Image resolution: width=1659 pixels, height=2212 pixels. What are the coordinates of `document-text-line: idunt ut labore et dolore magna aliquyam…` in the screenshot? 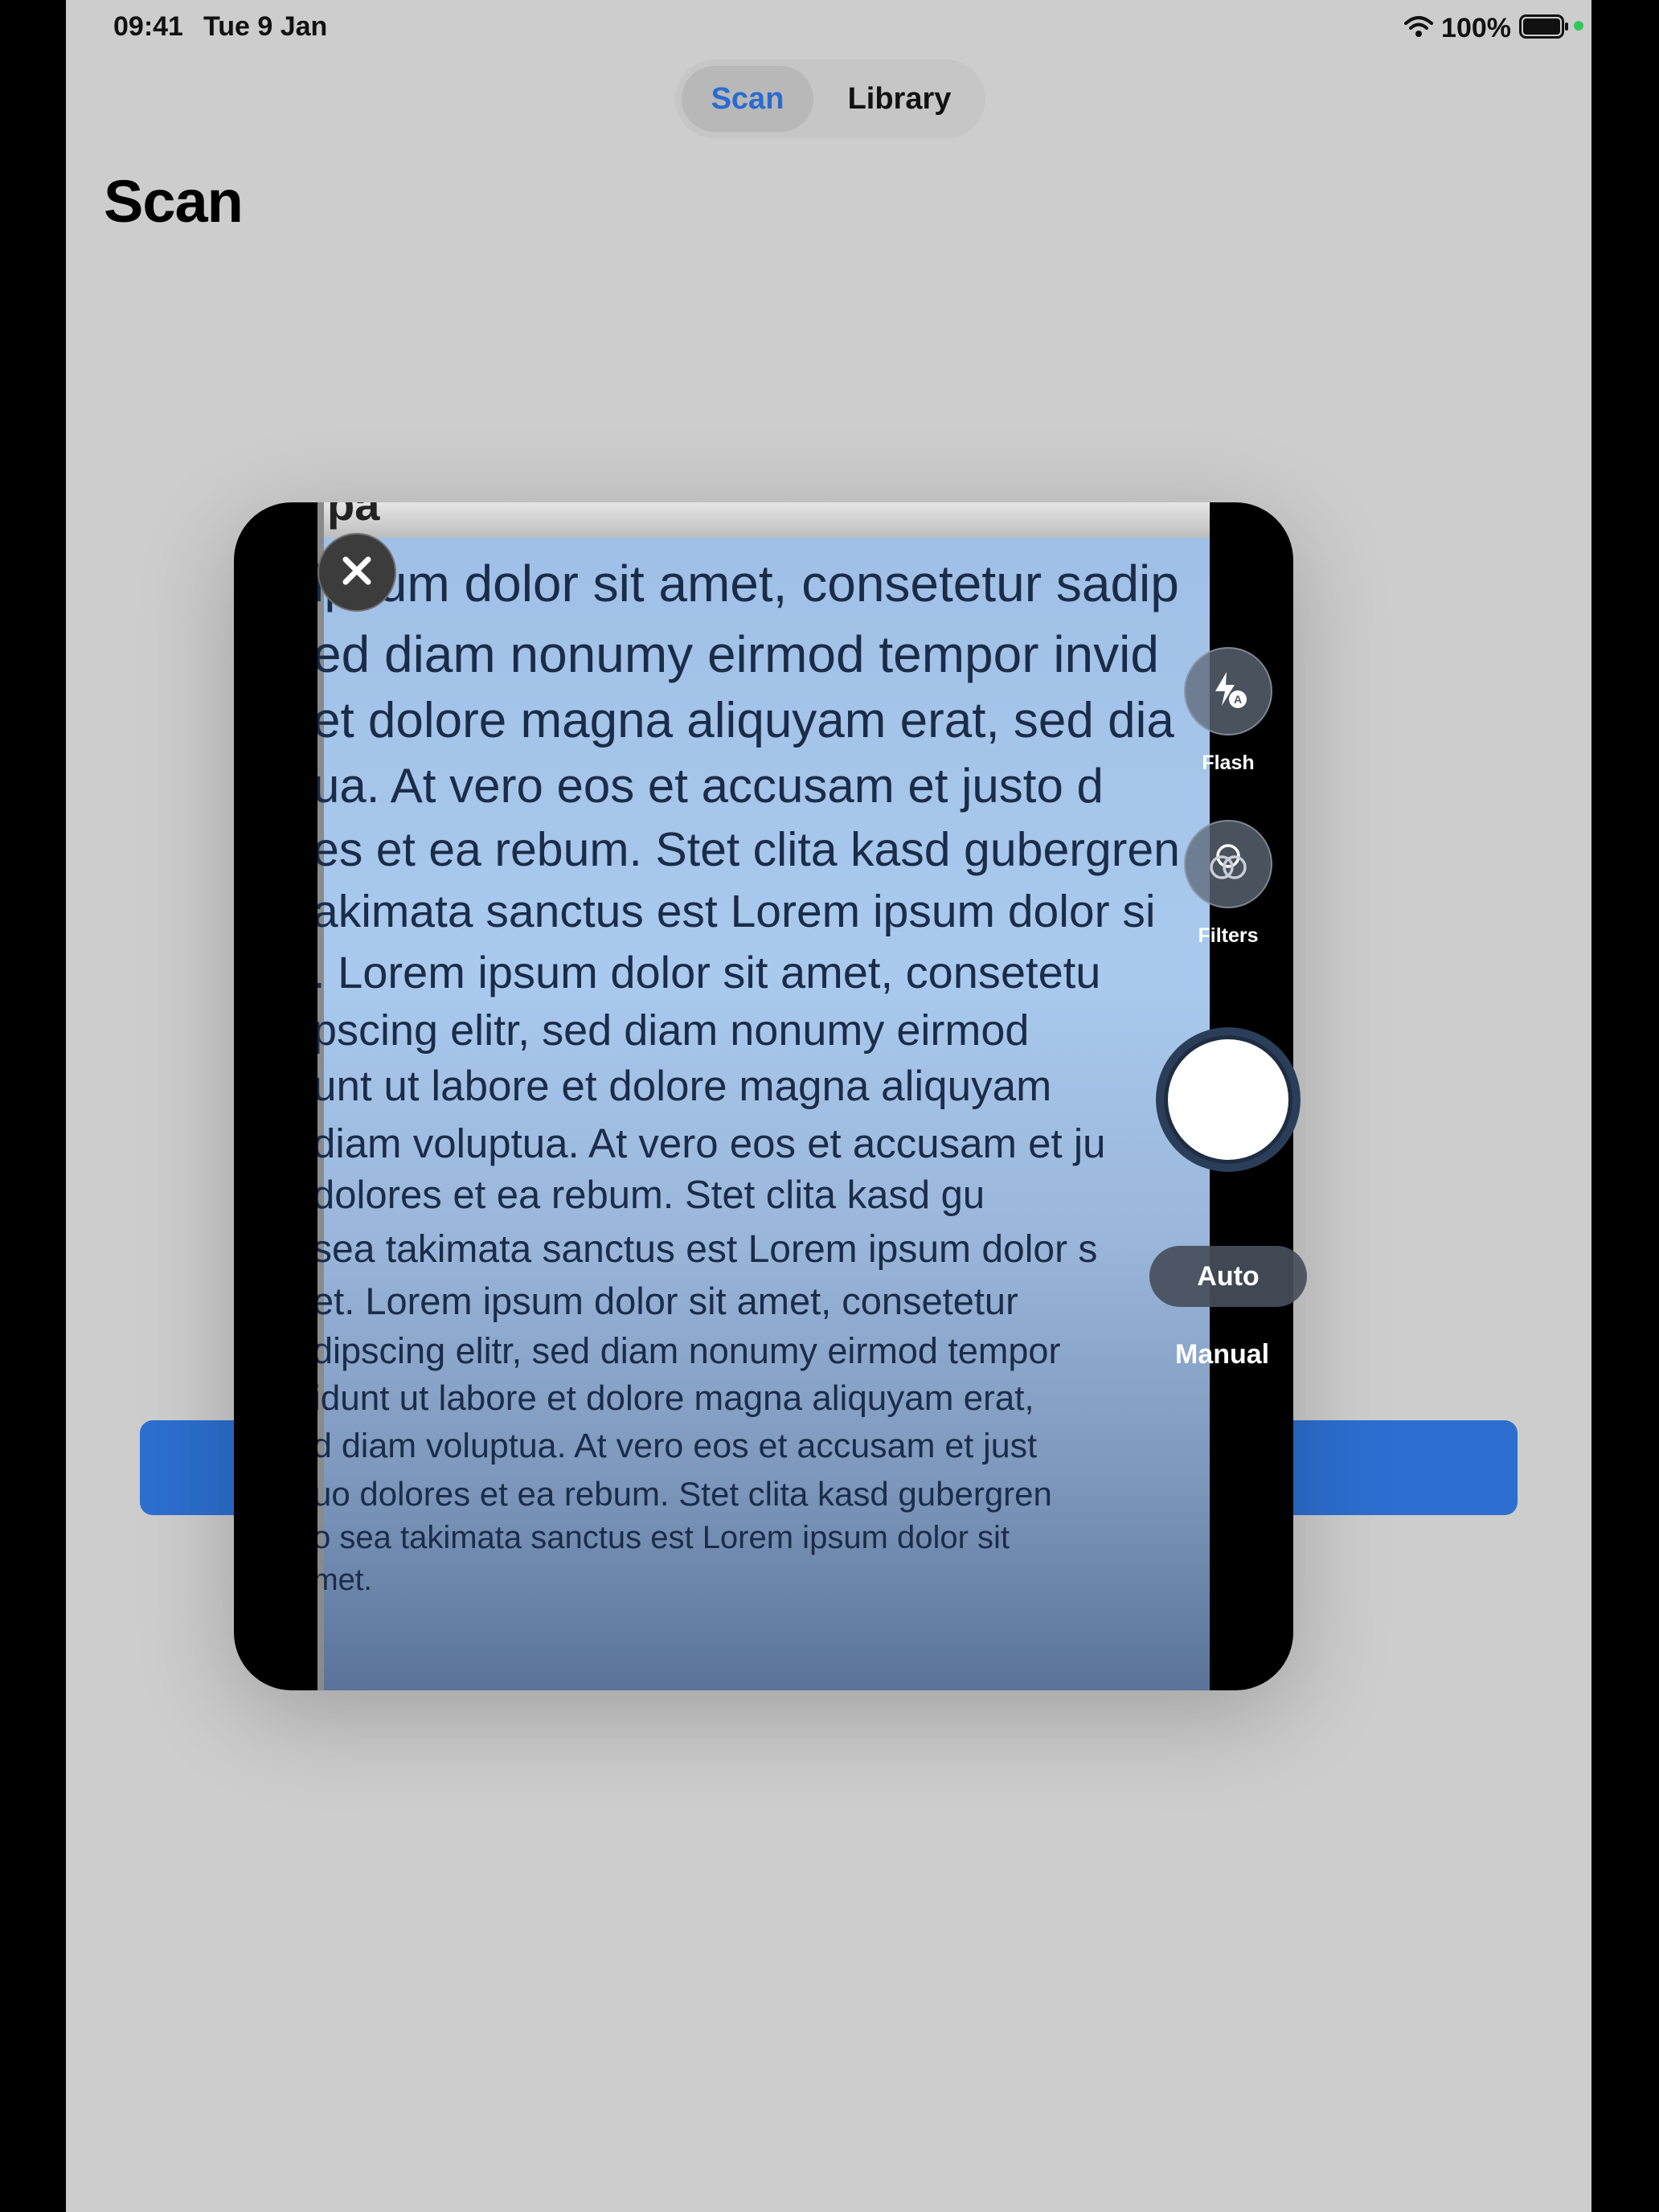 It's located at (675, 1398).